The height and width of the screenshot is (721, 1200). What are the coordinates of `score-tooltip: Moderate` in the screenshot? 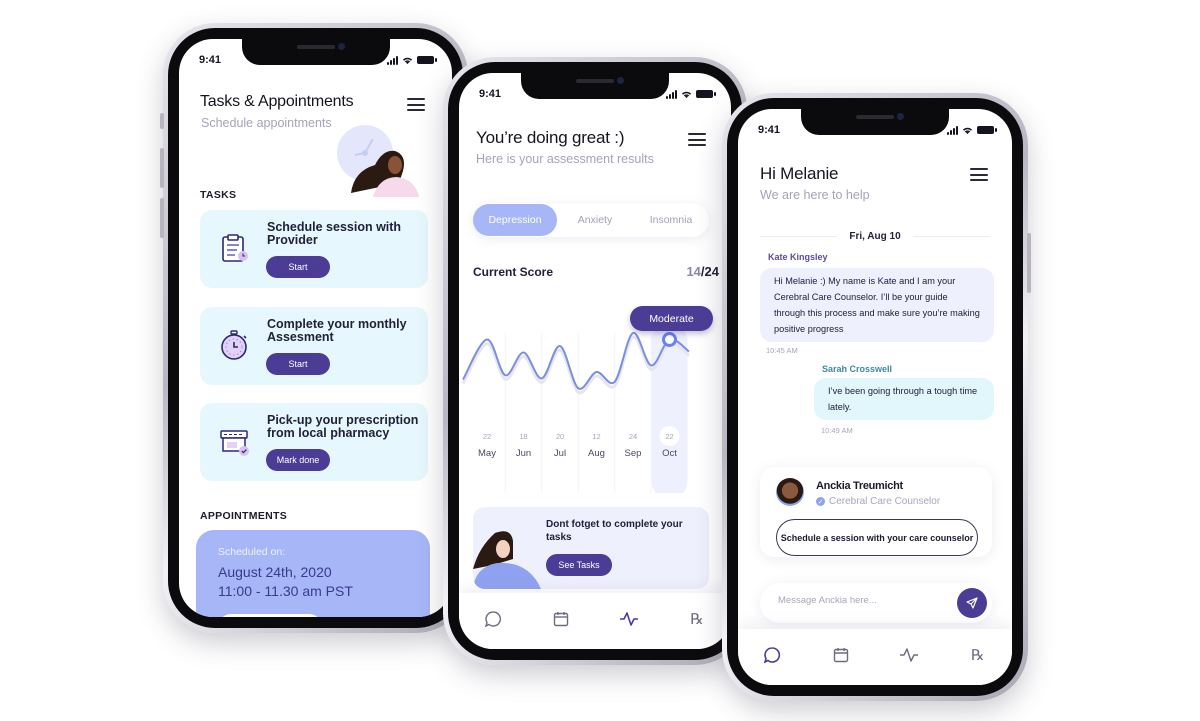 It's located at (671, 318).